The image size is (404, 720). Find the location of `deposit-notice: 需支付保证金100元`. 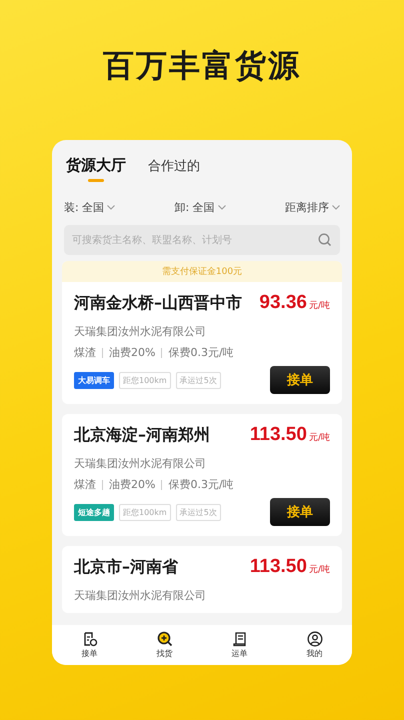

deposit-notice: 需支付保证金100元 is located at coordinates (202, 271).